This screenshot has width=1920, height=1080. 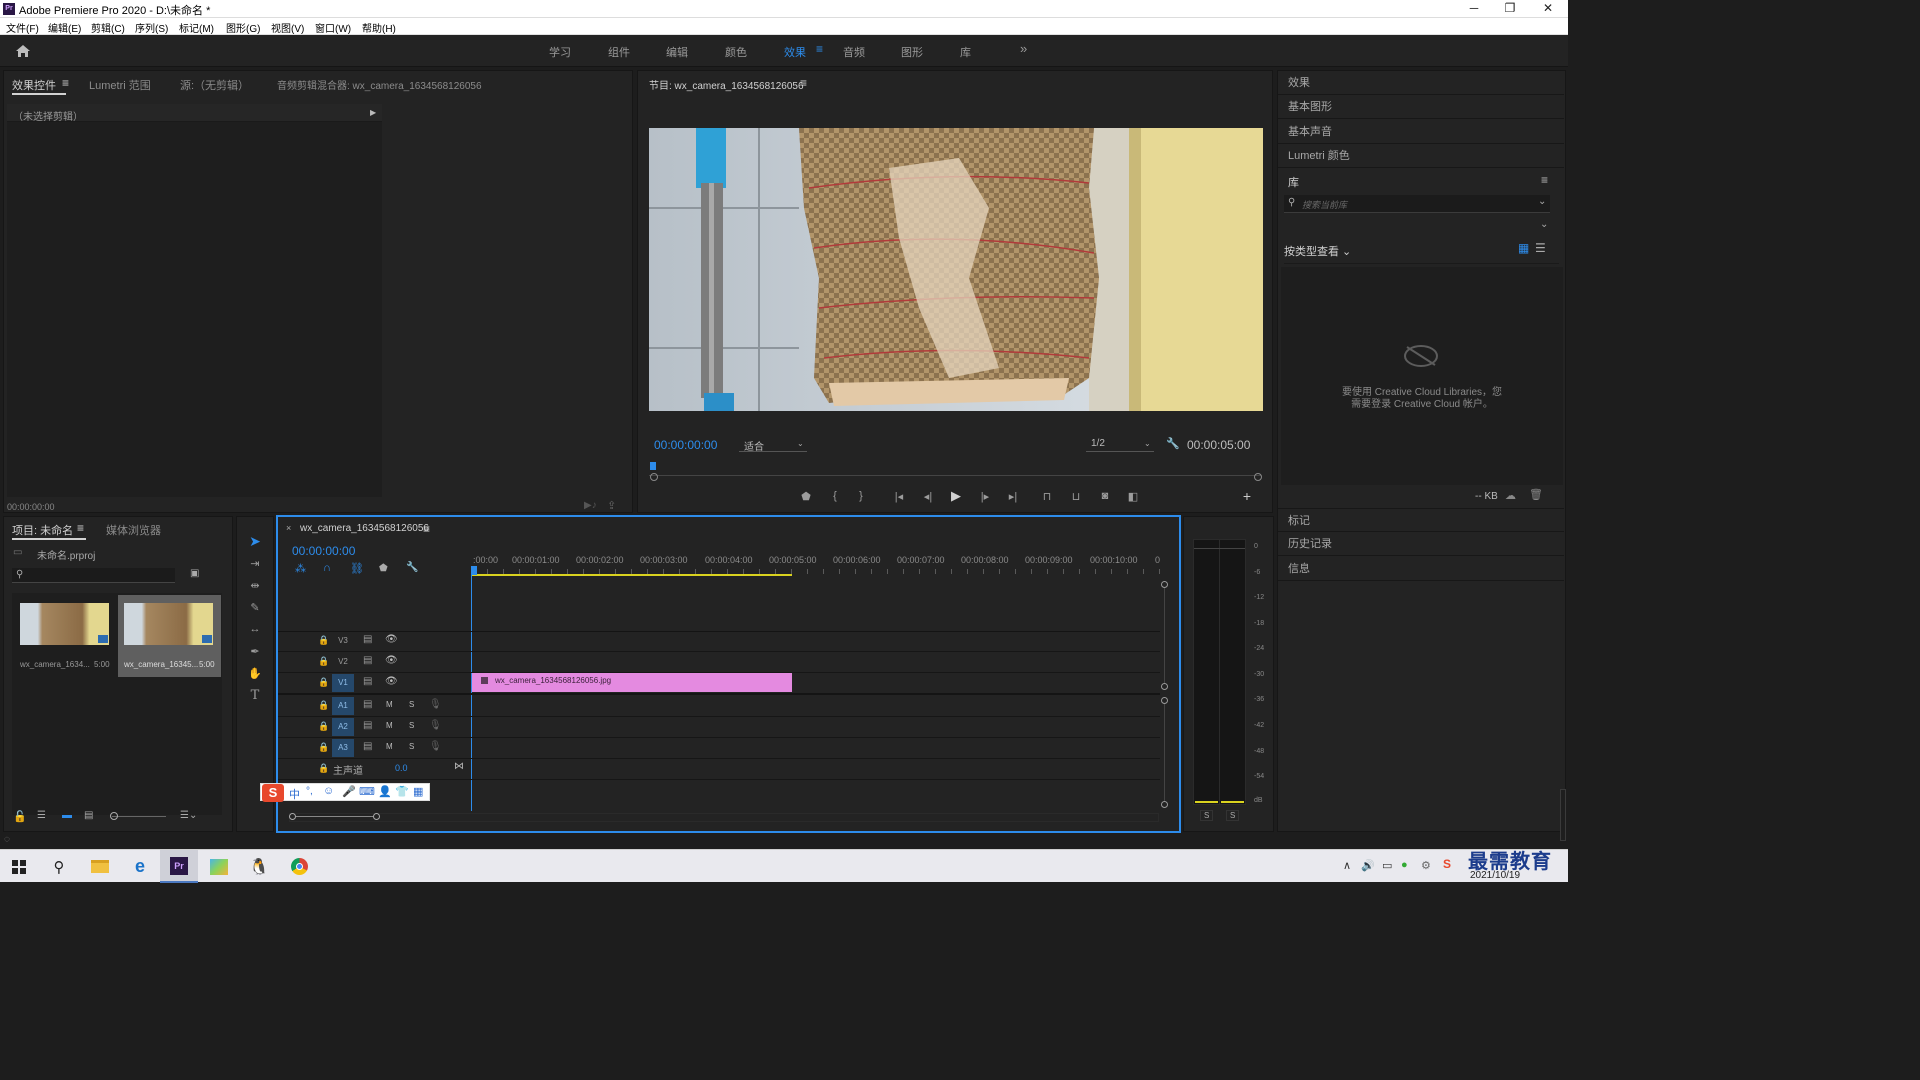 What do you see at coordinates (139, 816) in the screenshot?
I see `zoom-slider` at bounding box center [139, 816].